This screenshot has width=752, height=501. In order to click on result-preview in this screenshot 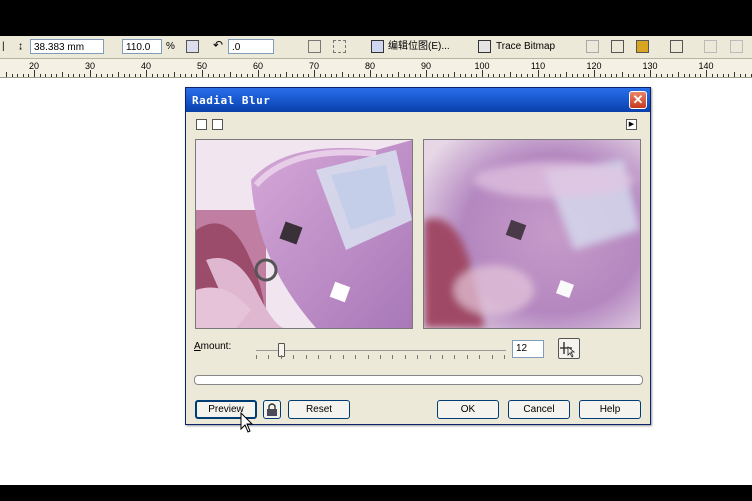, I will do `click(532, 234)`.